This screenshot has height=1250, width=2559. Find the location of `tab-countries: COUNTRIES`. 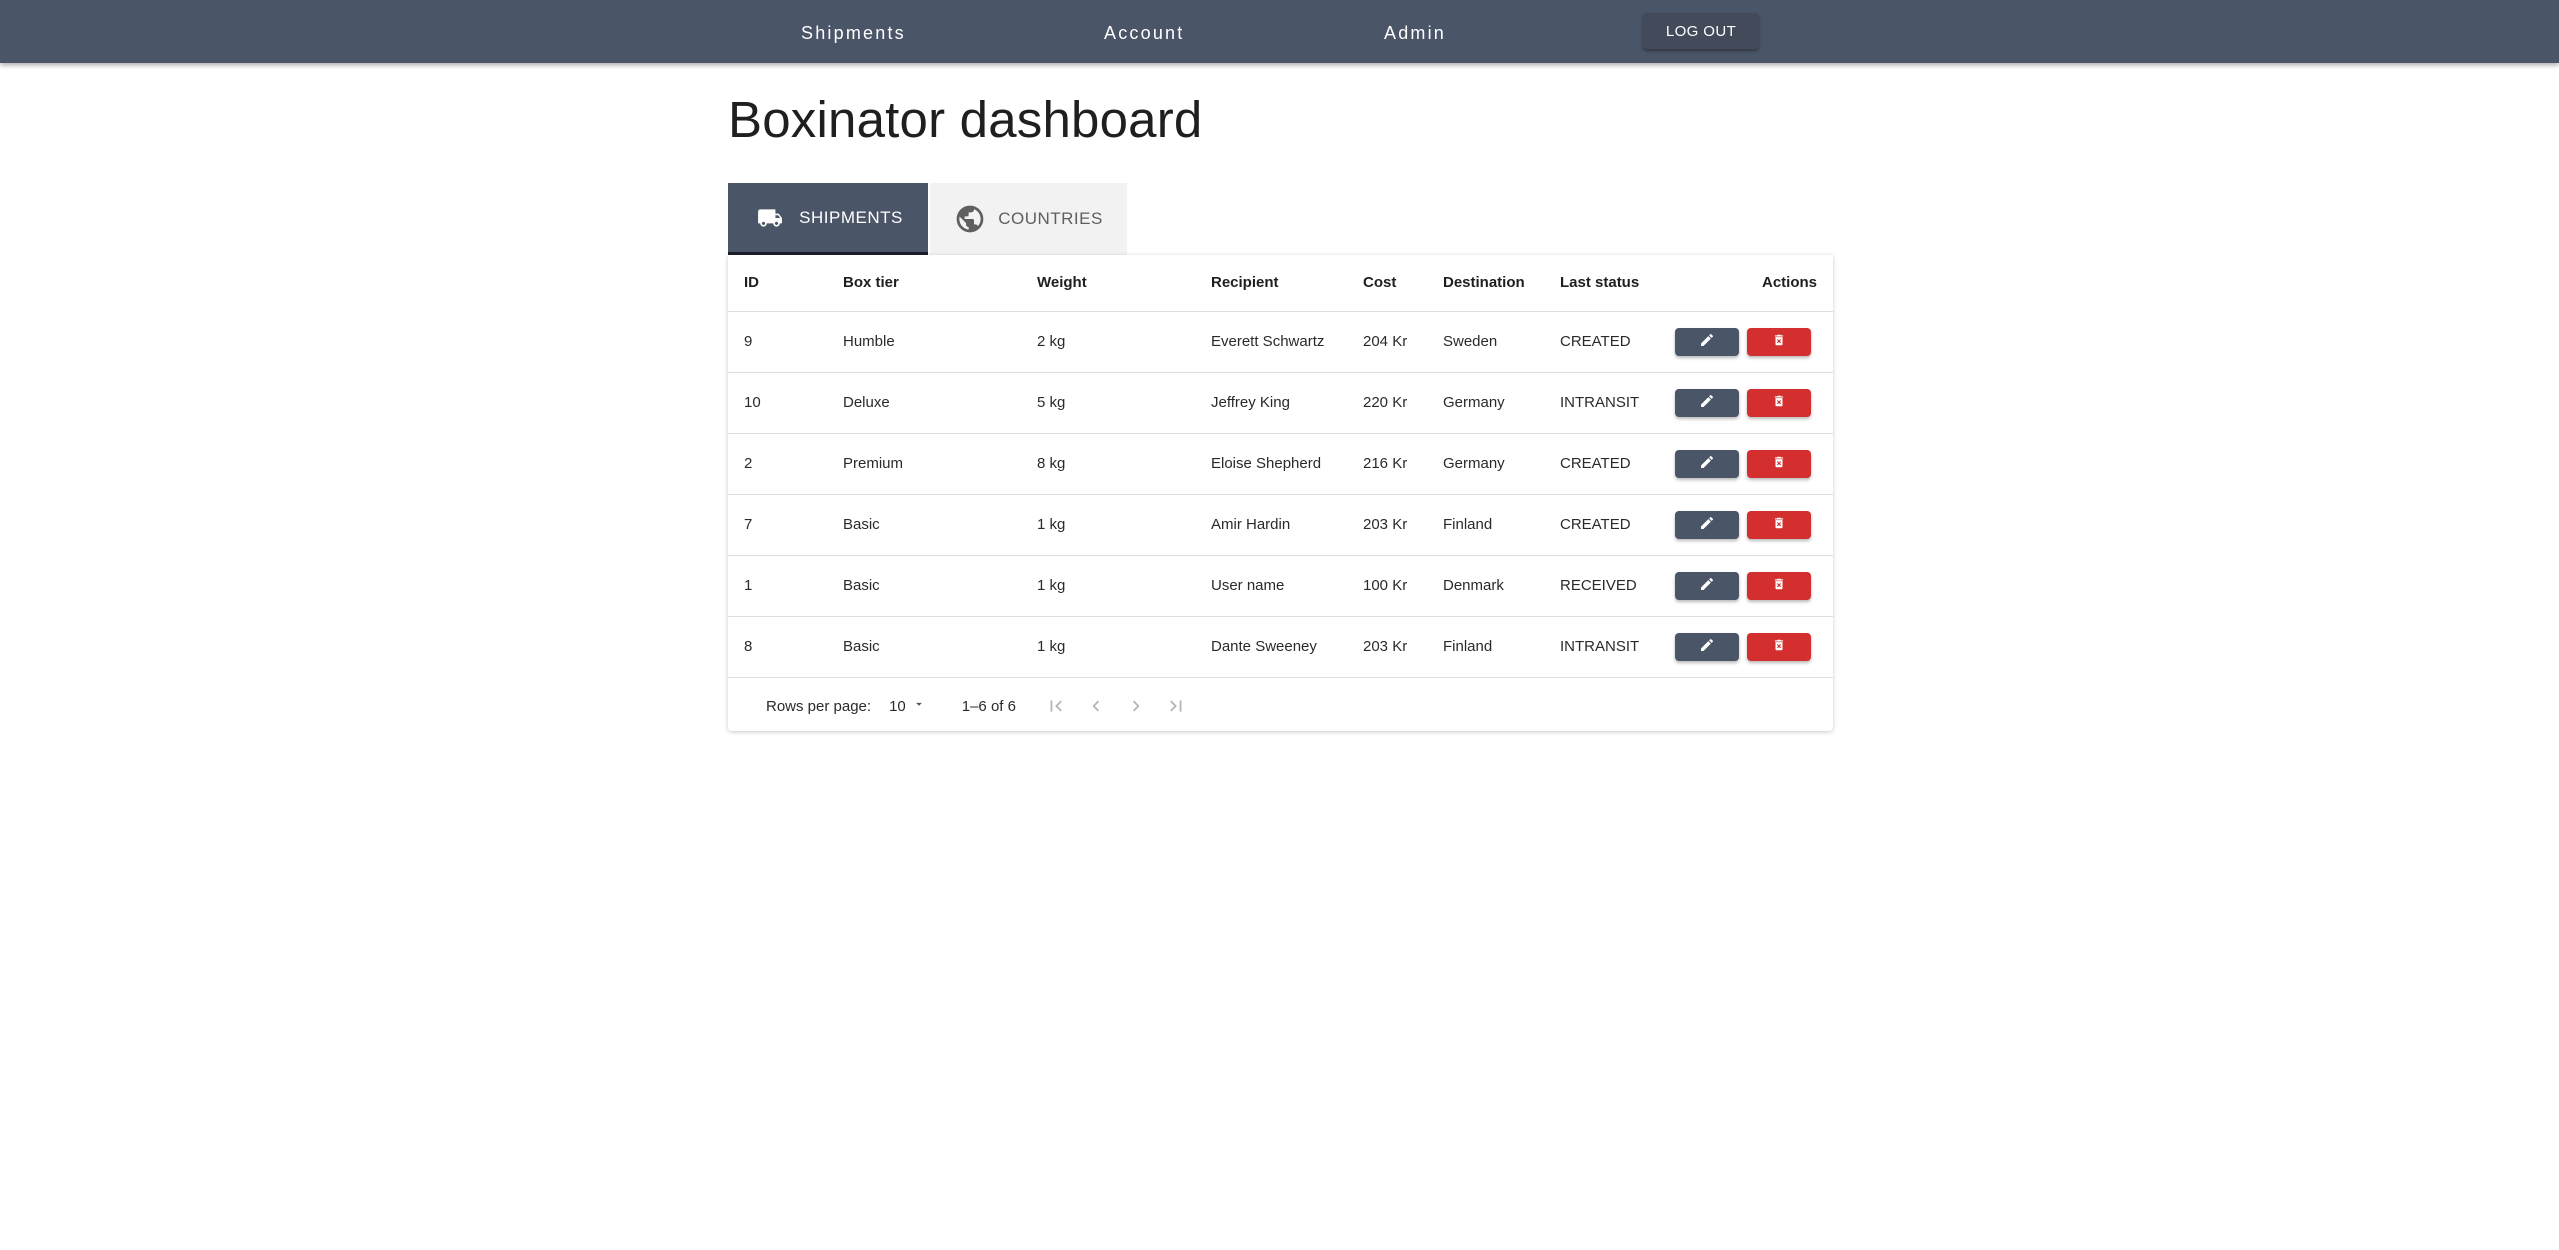

tab-countries: COUNTRIES is located at coordinates (1028, 219).